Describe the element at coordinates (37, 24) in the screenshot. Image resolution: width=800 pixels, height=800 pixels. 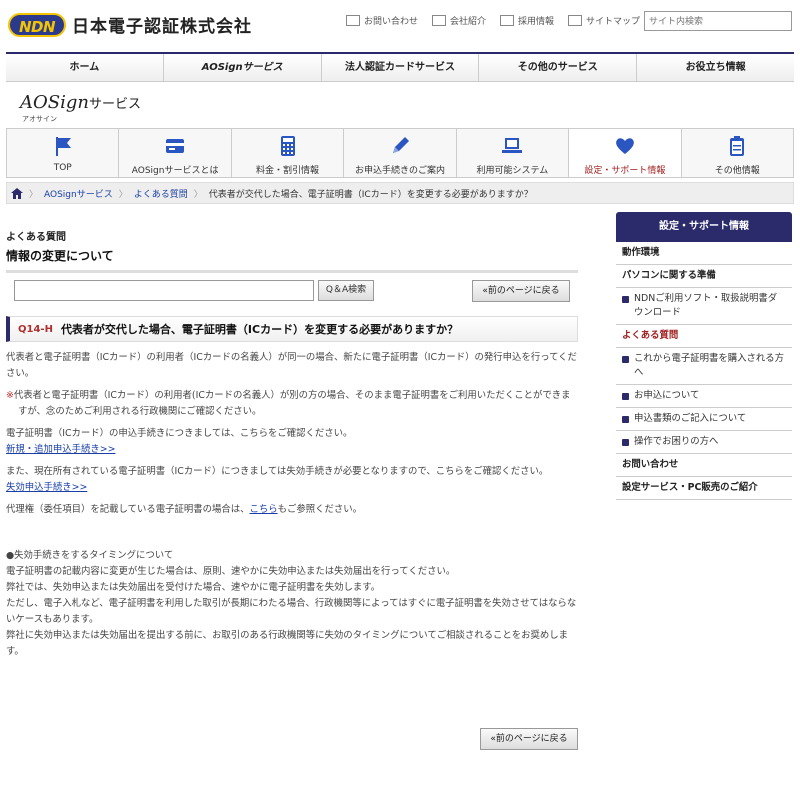
I see `ndn-logo-badge: NDN` at that location.